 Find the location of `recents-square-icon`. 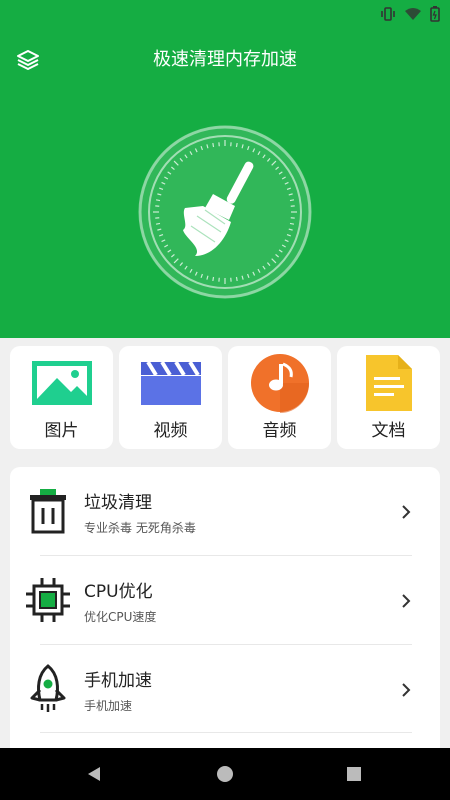

recents-square-icon is located at coordinates (354, 774).